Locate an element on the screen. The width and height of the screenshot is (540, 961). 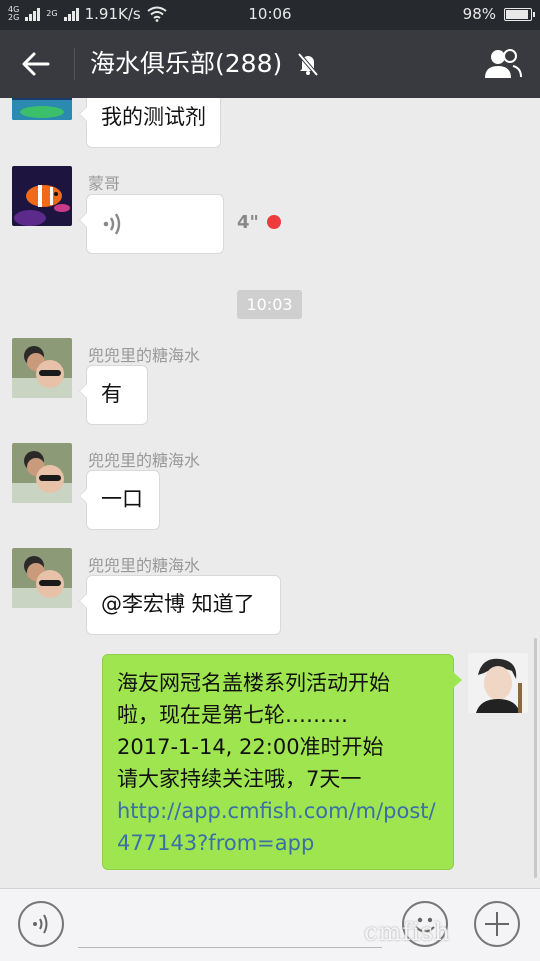
message-line: 2017-1-14, 22:00准时开始 is located at coordinates (250, 747).